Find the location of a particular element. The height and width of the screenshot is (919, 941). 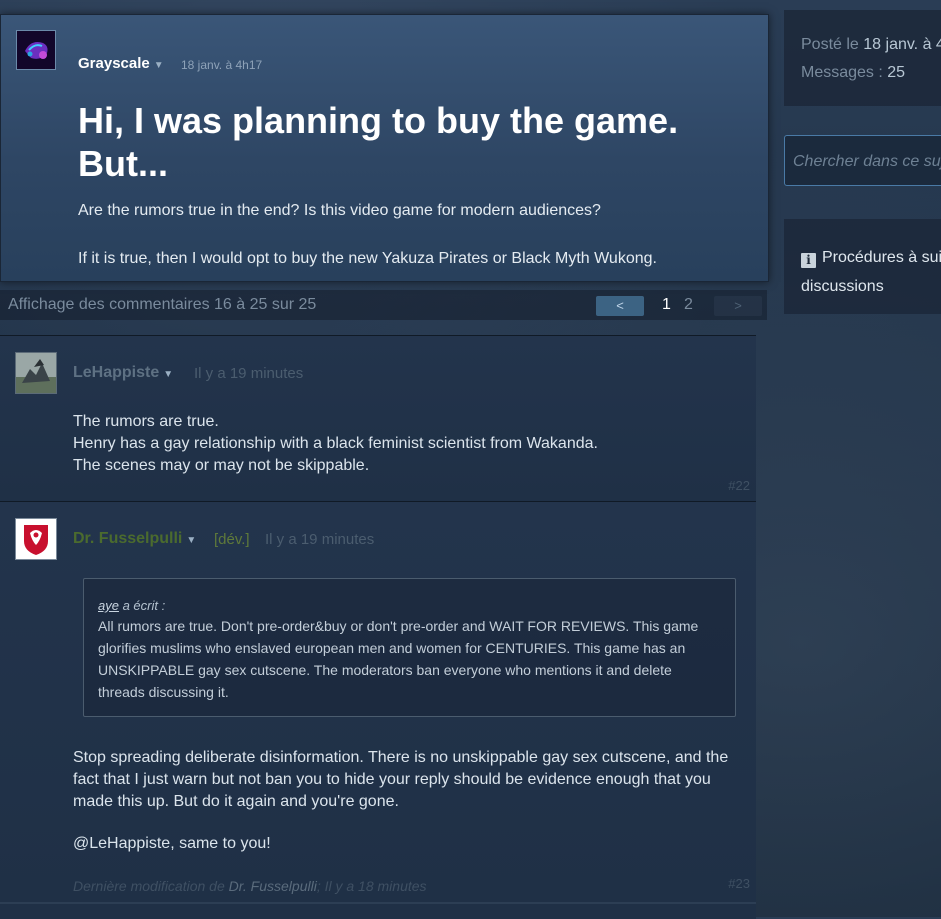

author-name: Grayscale is located at coordinates (114, 63).